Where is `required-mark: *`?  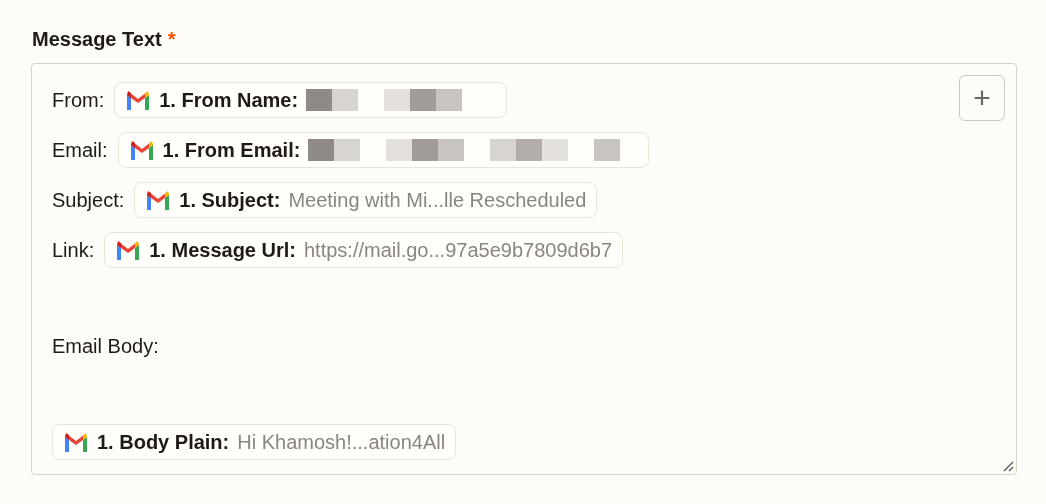
required-mark: * is located at coordinates (171, 39).